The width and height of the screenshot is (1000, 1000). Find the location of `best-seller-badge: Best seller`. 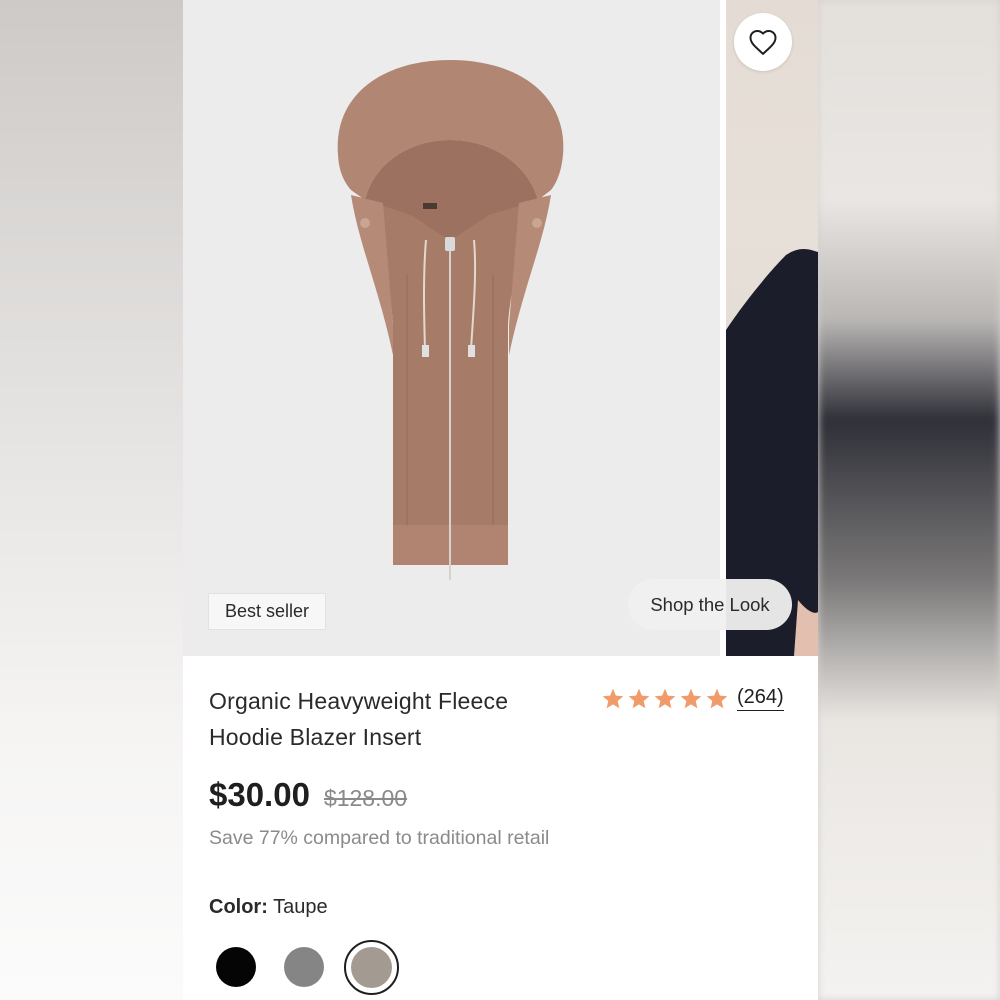

best-seller-badge: Best seller is located at coordinates (267, 611).